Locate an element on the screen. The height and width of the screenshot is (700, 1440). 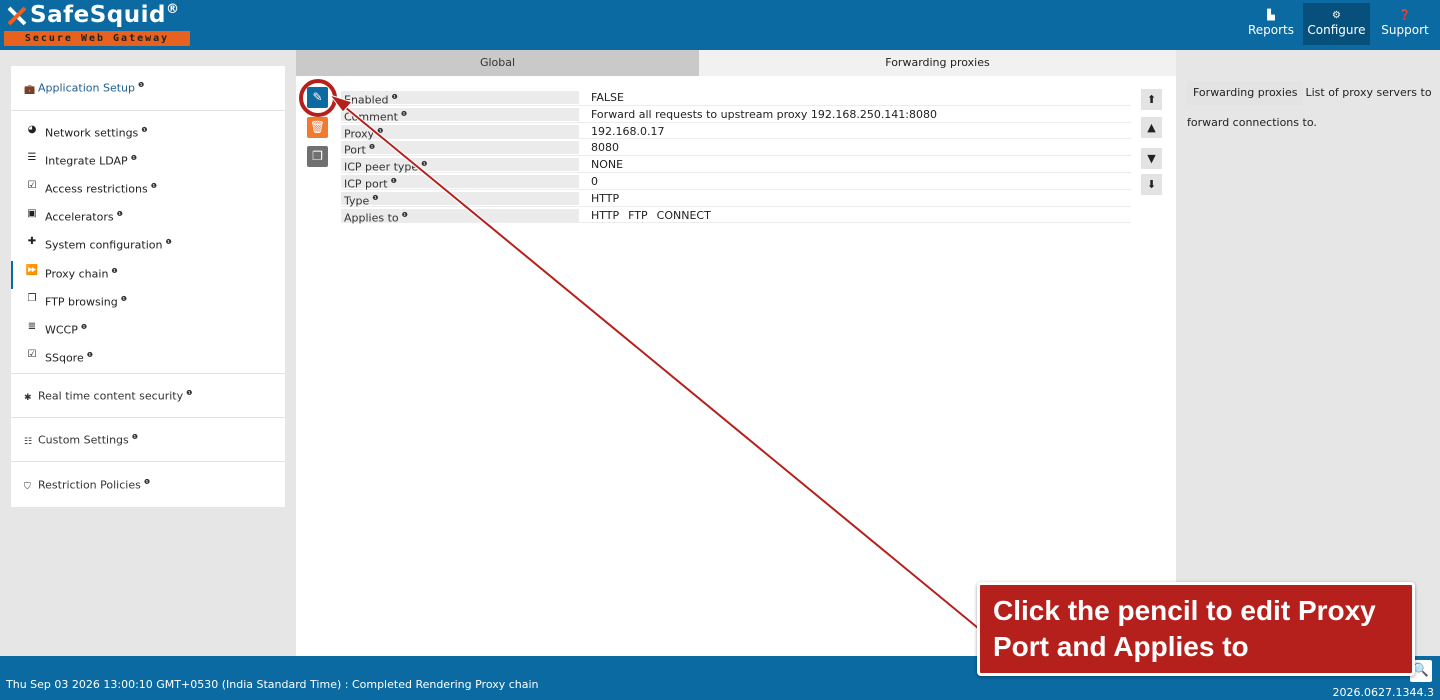
delete-button: 🗑 is located at coordinates (317, 127).